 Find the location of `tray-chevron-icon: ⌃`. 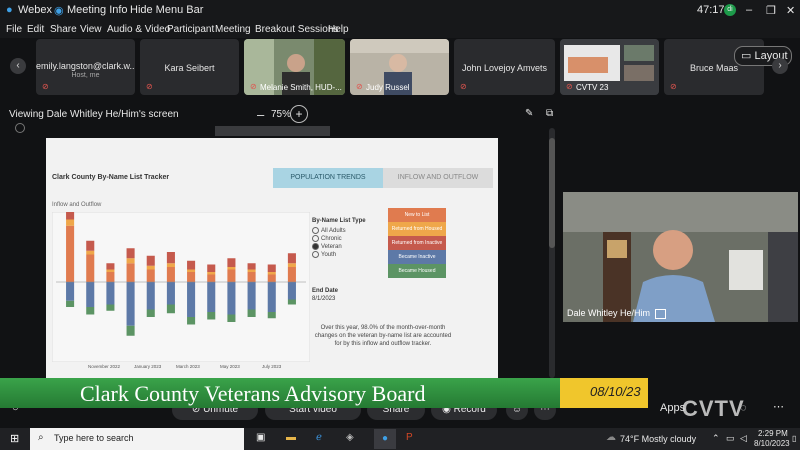

tray-chevron-icon: ⌃ is located at coordinates (716, 438).